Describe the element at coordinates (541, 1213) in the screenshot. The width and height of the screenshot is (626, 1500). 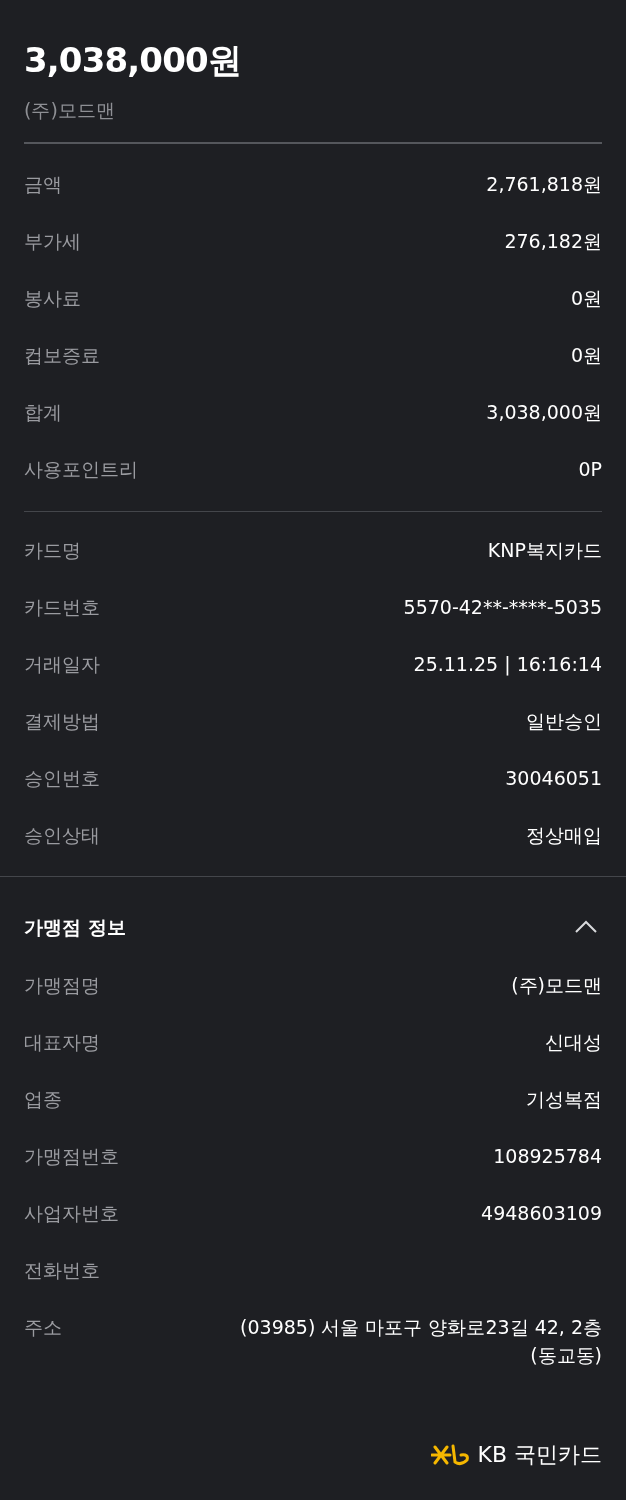
I see `field-value: 4948603109` at that location.